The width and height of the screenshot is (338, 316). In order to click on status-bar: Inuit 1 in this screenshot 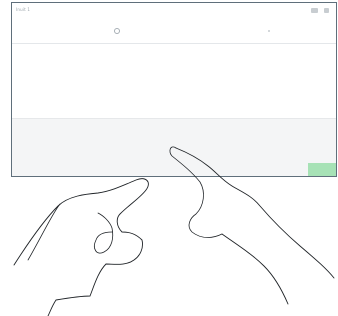, I will do `click(174, 11)`.